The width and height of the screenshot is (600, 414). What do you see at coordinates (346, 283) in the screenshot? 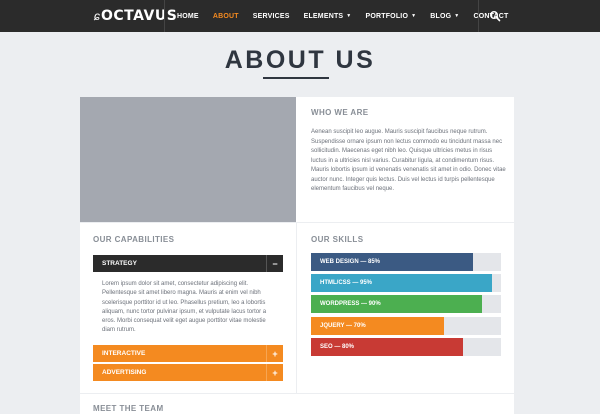
I see `skill-label: HTML/CSS — 95%` at bounding box center [346, 283].